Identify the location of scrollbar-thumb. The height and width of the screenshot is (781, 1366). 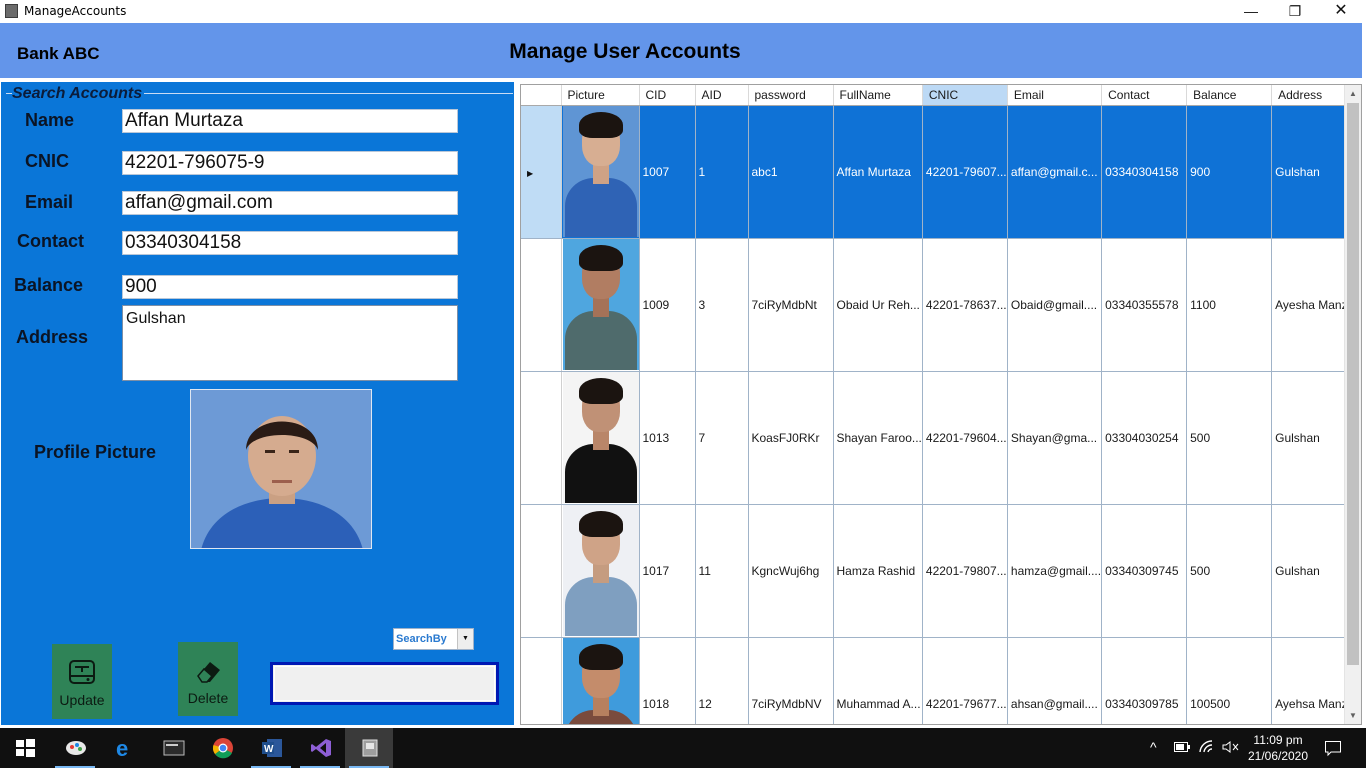
(1353, 384).